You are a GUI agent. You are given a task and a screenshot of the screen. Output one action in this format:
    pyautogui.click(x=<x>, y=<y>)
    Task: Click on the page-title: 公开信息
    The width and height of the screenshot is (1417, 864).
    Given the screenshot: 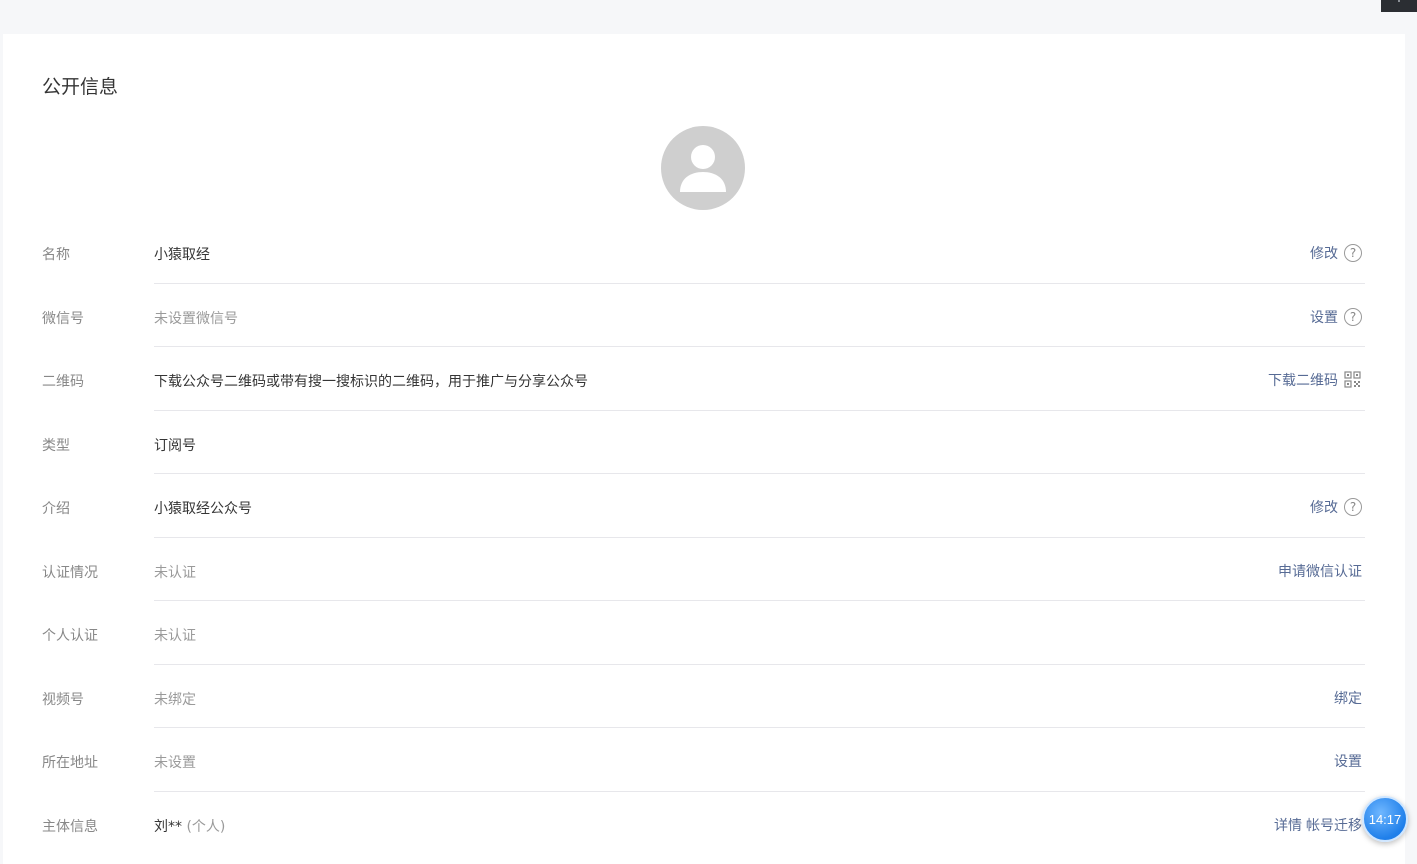 What is the action you would take?
    pyautogui.click(x=80, y=87)
    